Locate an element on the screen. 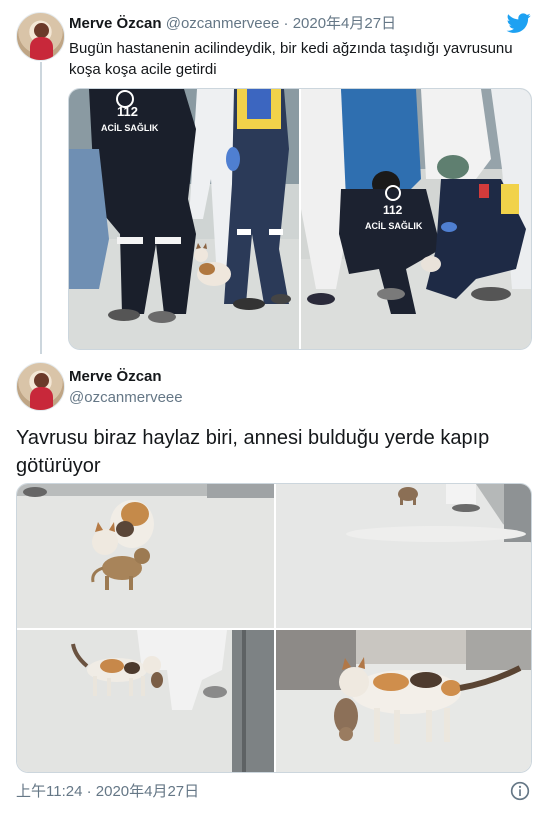 This screenshot has height=813, width=544. tweet1-header: Merve Özcan @ozcanmerveee · 2020年4月27日 is located at coordinates (232, 24).